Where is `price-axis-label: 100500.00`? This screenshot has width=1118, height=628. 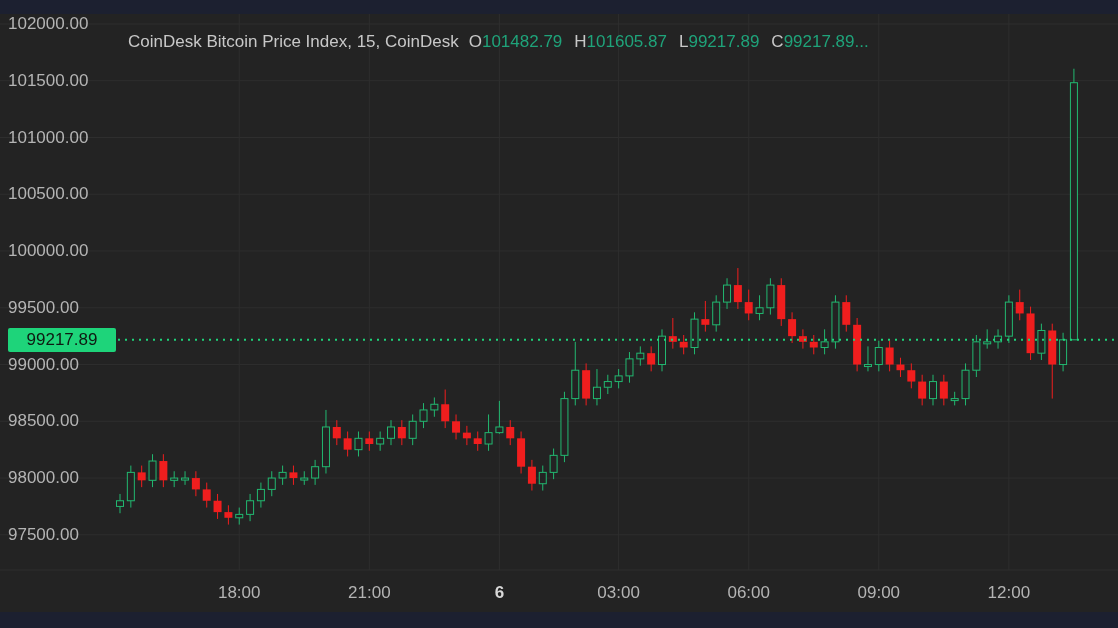
price-axis-label: 100500.00 is located at coordinates (48, 194).